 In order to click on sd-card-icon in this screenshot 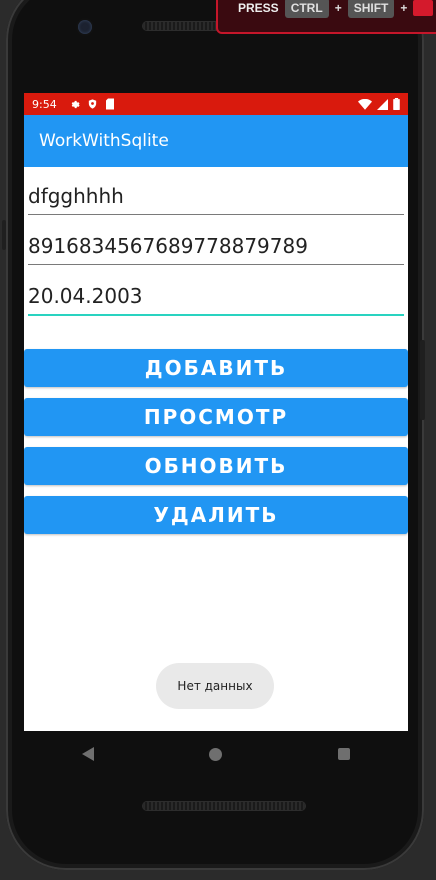, I will do `click(109, 104)`.